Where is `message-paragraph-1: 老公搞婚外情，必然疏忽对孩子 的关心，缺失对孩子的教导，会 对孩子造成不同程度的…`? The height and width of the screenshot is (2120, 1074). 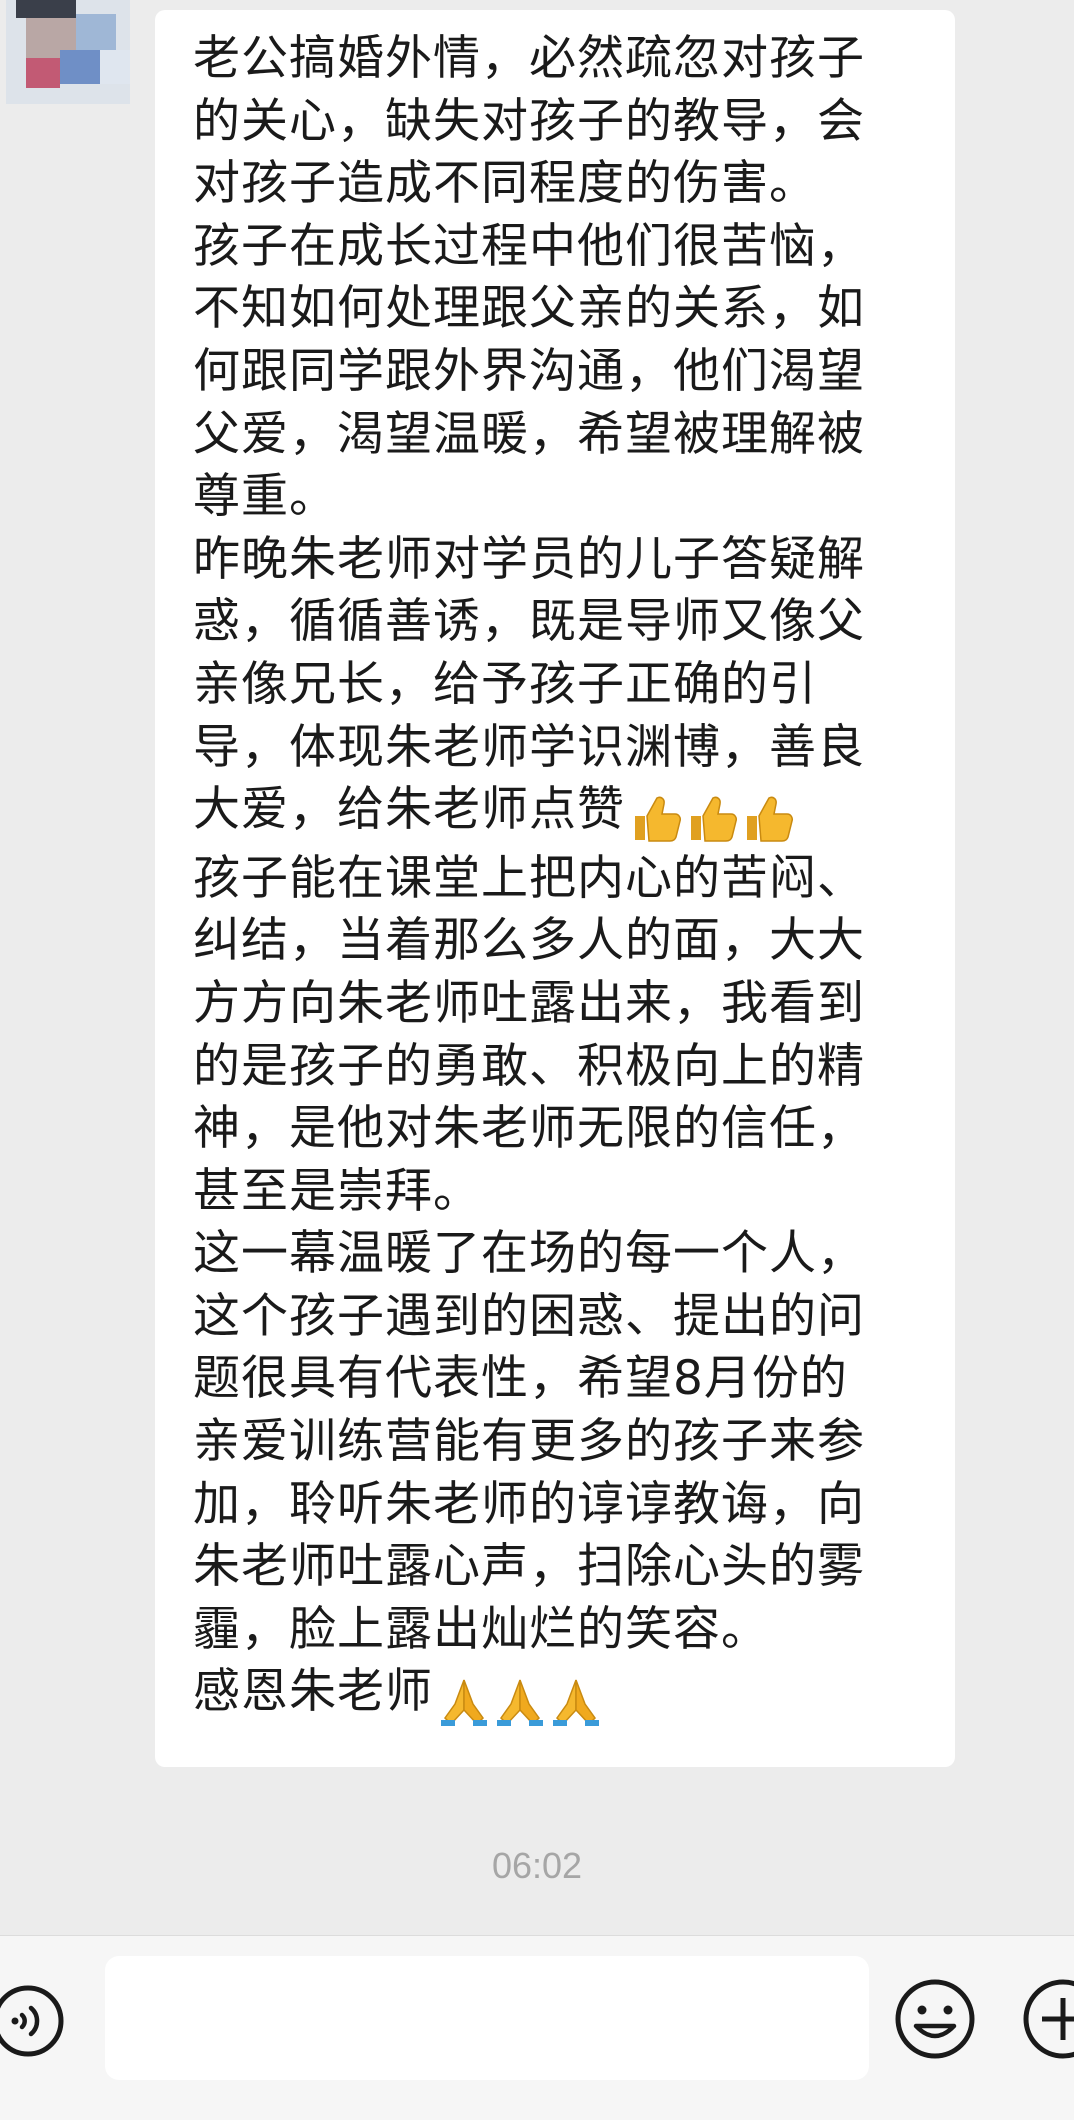
message-paragraph-1: 老公搞婚外情，必然疏忽对孩子 的关心，缺失对孩子的教导，会 对孩子造成不同程度的… is located at coordinates (529, 121).